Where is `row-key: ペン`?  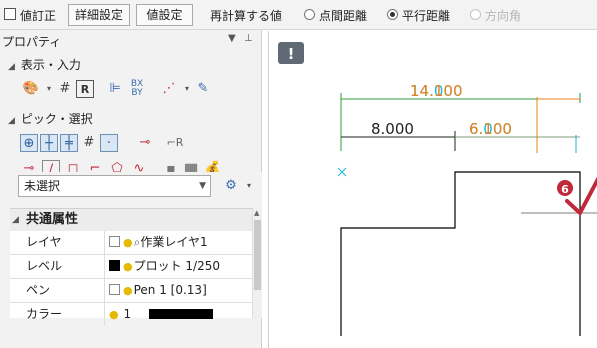
row-key: ペン is located at coordinates (38, 290).